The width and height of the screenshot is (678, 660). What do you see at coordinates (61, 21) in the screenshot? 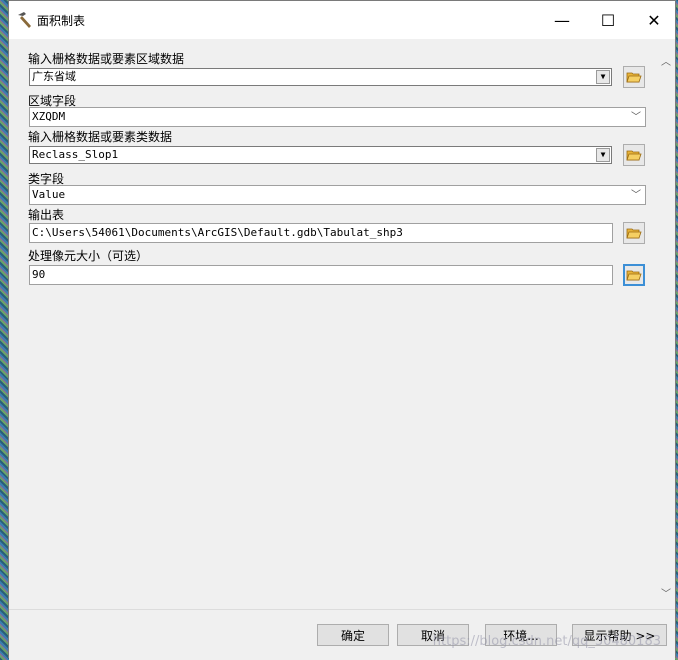
I see `window-title: 面积制表` at bounding box center [61, 21].